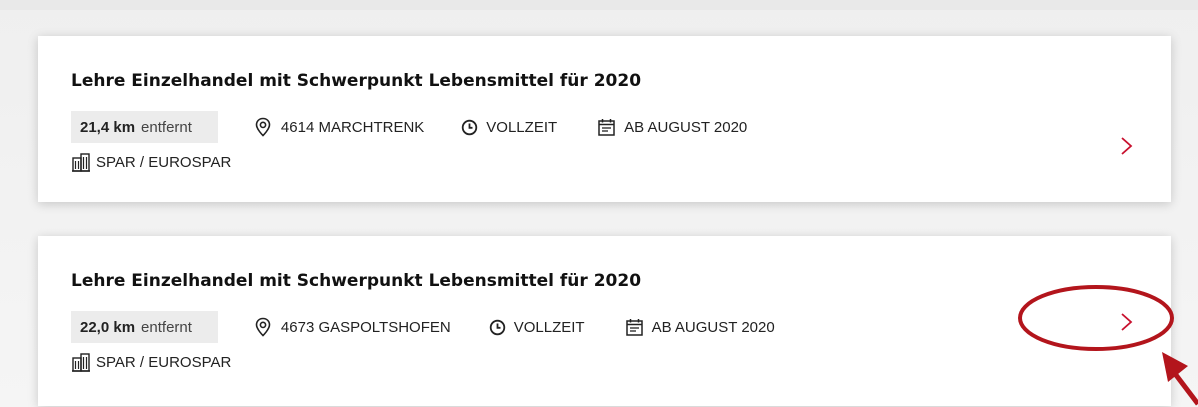 Image resolution: width=1198 pixels, height=407 pixels. What do you see at coordinates (108, 327) in the screenshot?
I see `distance-value: 22,0 km` at bounding box center [108, 327].